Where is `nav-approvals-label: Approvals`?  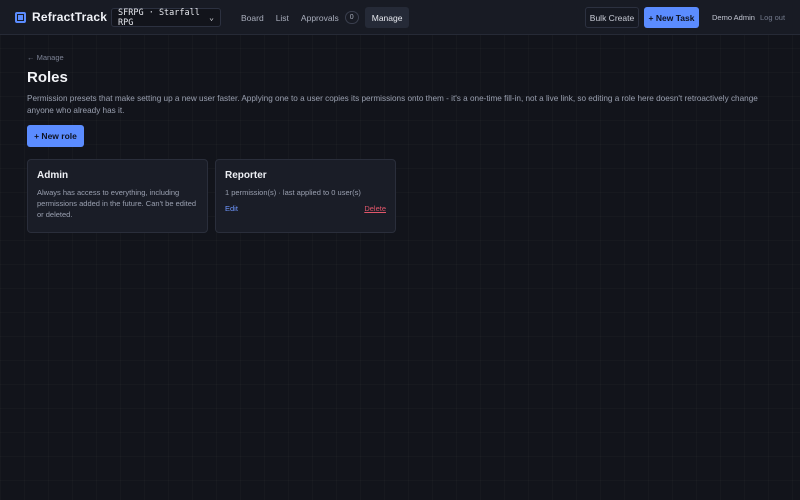
nav-approvals-label: Approvals is located at coordinates (319, 17).